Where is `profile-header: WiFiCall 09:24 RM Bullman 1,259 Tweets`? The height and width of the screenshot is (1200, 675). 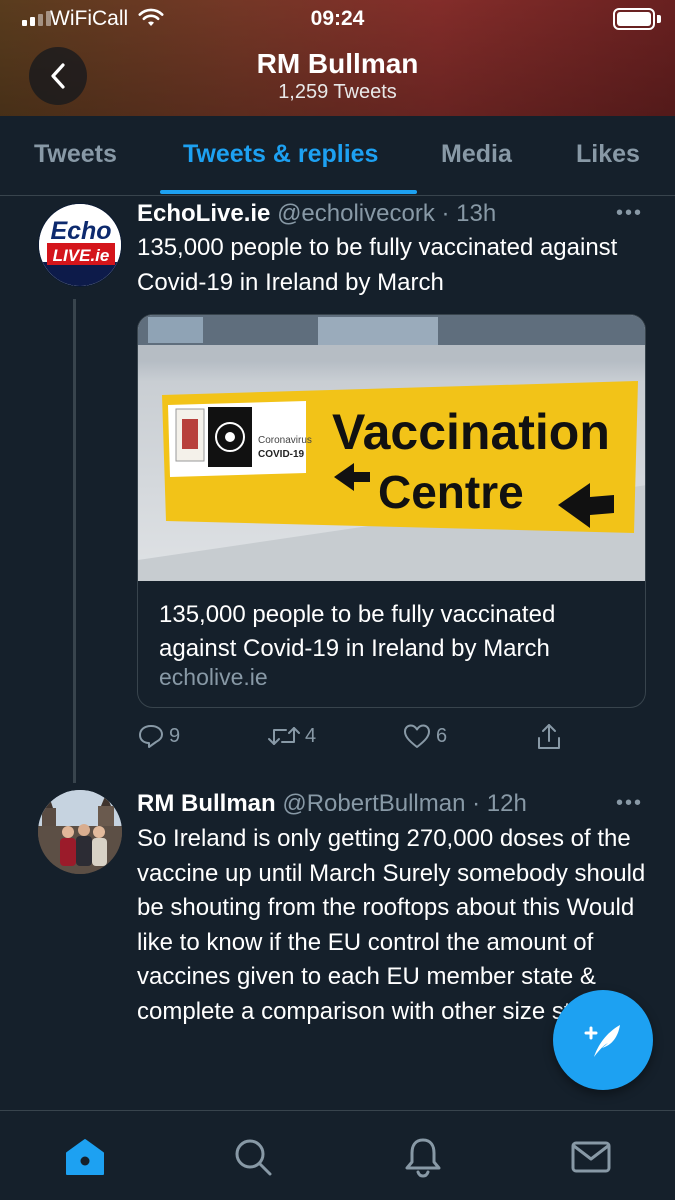
profile-header: WiFiCall 09:24 RM Bullman 1,259 Tweets is located at coordinates (337, 58).